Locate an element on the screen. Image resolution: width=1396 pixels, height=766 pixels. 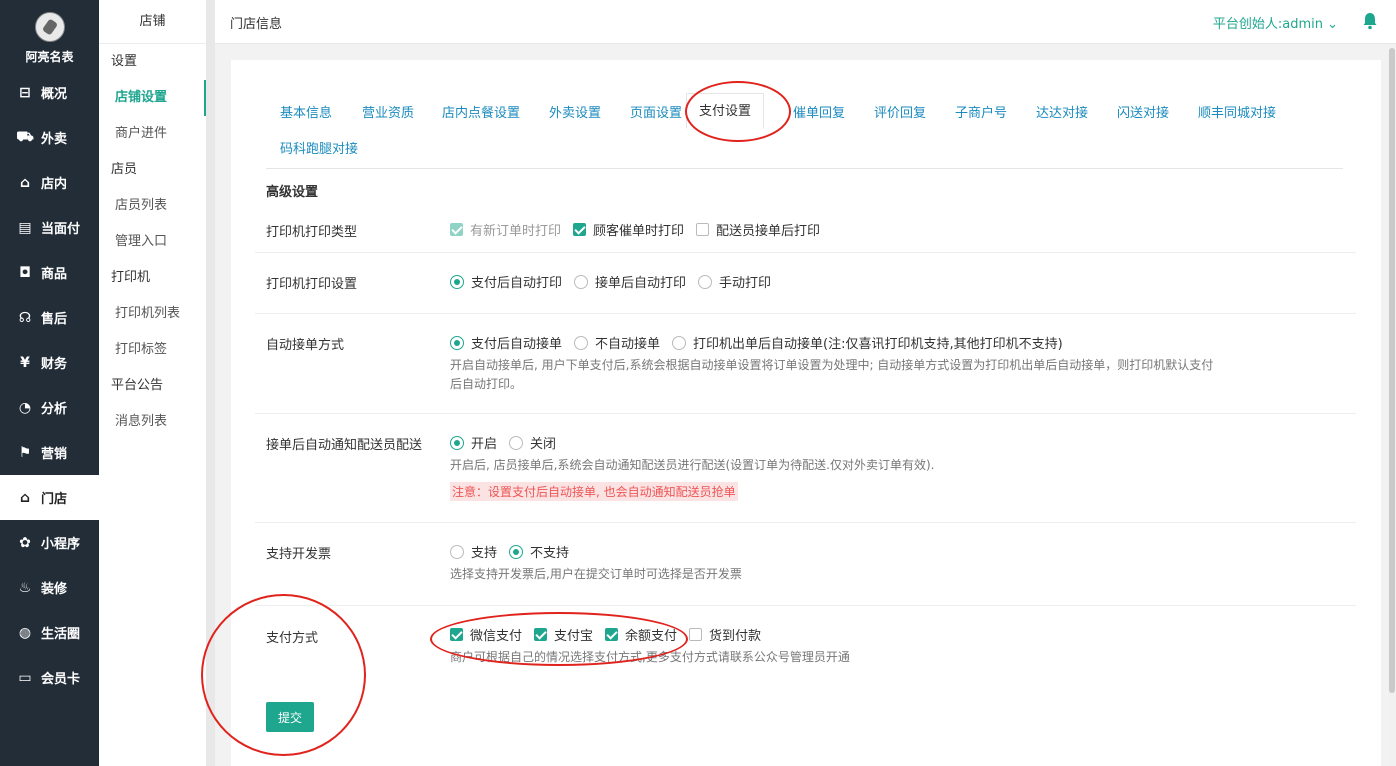
print-after-accept-option: 接单后自动打印 is located at coordinates (630, 281).